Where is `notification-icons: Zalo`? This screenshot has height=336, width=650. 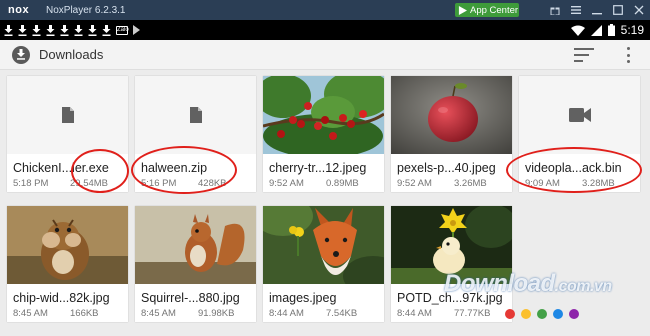
notification-icons: Zalo is located at coordinates (70, 30).